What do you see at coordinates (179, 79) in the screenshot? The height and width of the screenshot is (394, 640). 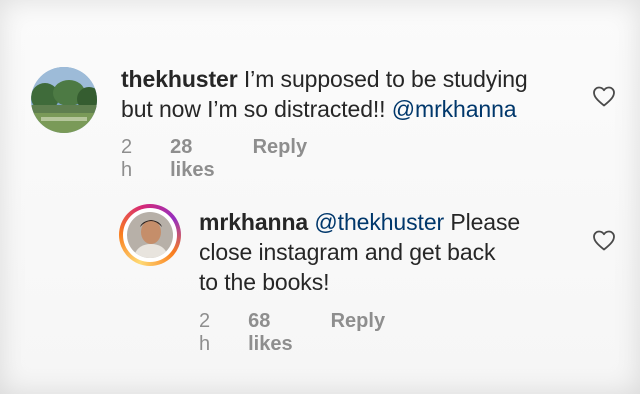 I see `comment-username: thekhuster` at bounding box center [179, 79].